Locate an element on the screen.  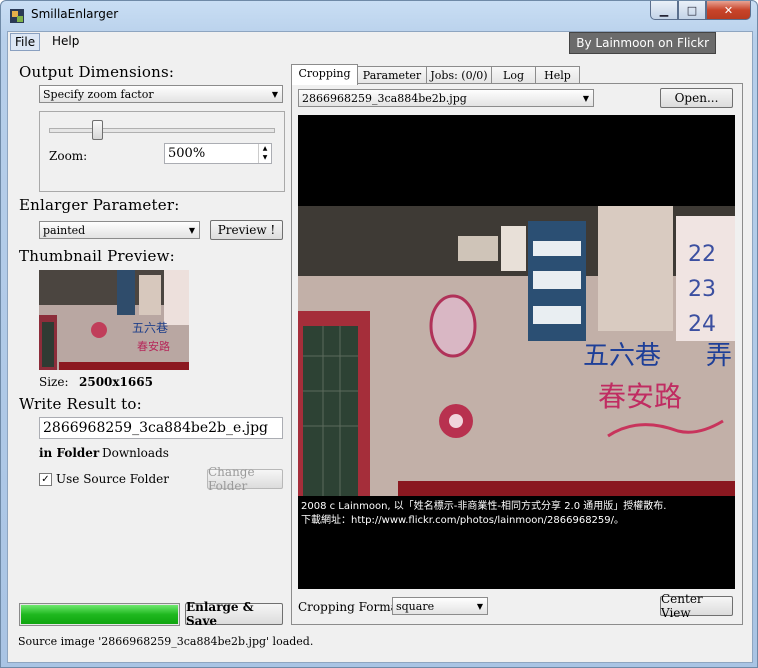
size-value: 2500x1665 is located at coordinates (116, 382).